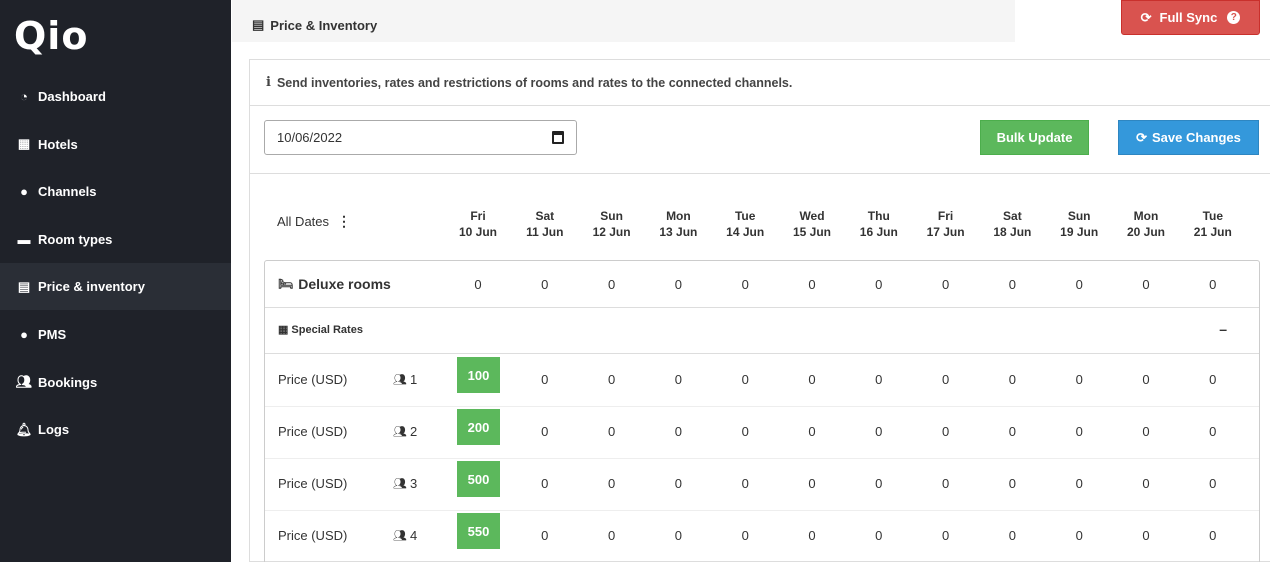 This screenshot has width=1270, height=562. I want to click on building-icon: ▦, so click(24, 144).